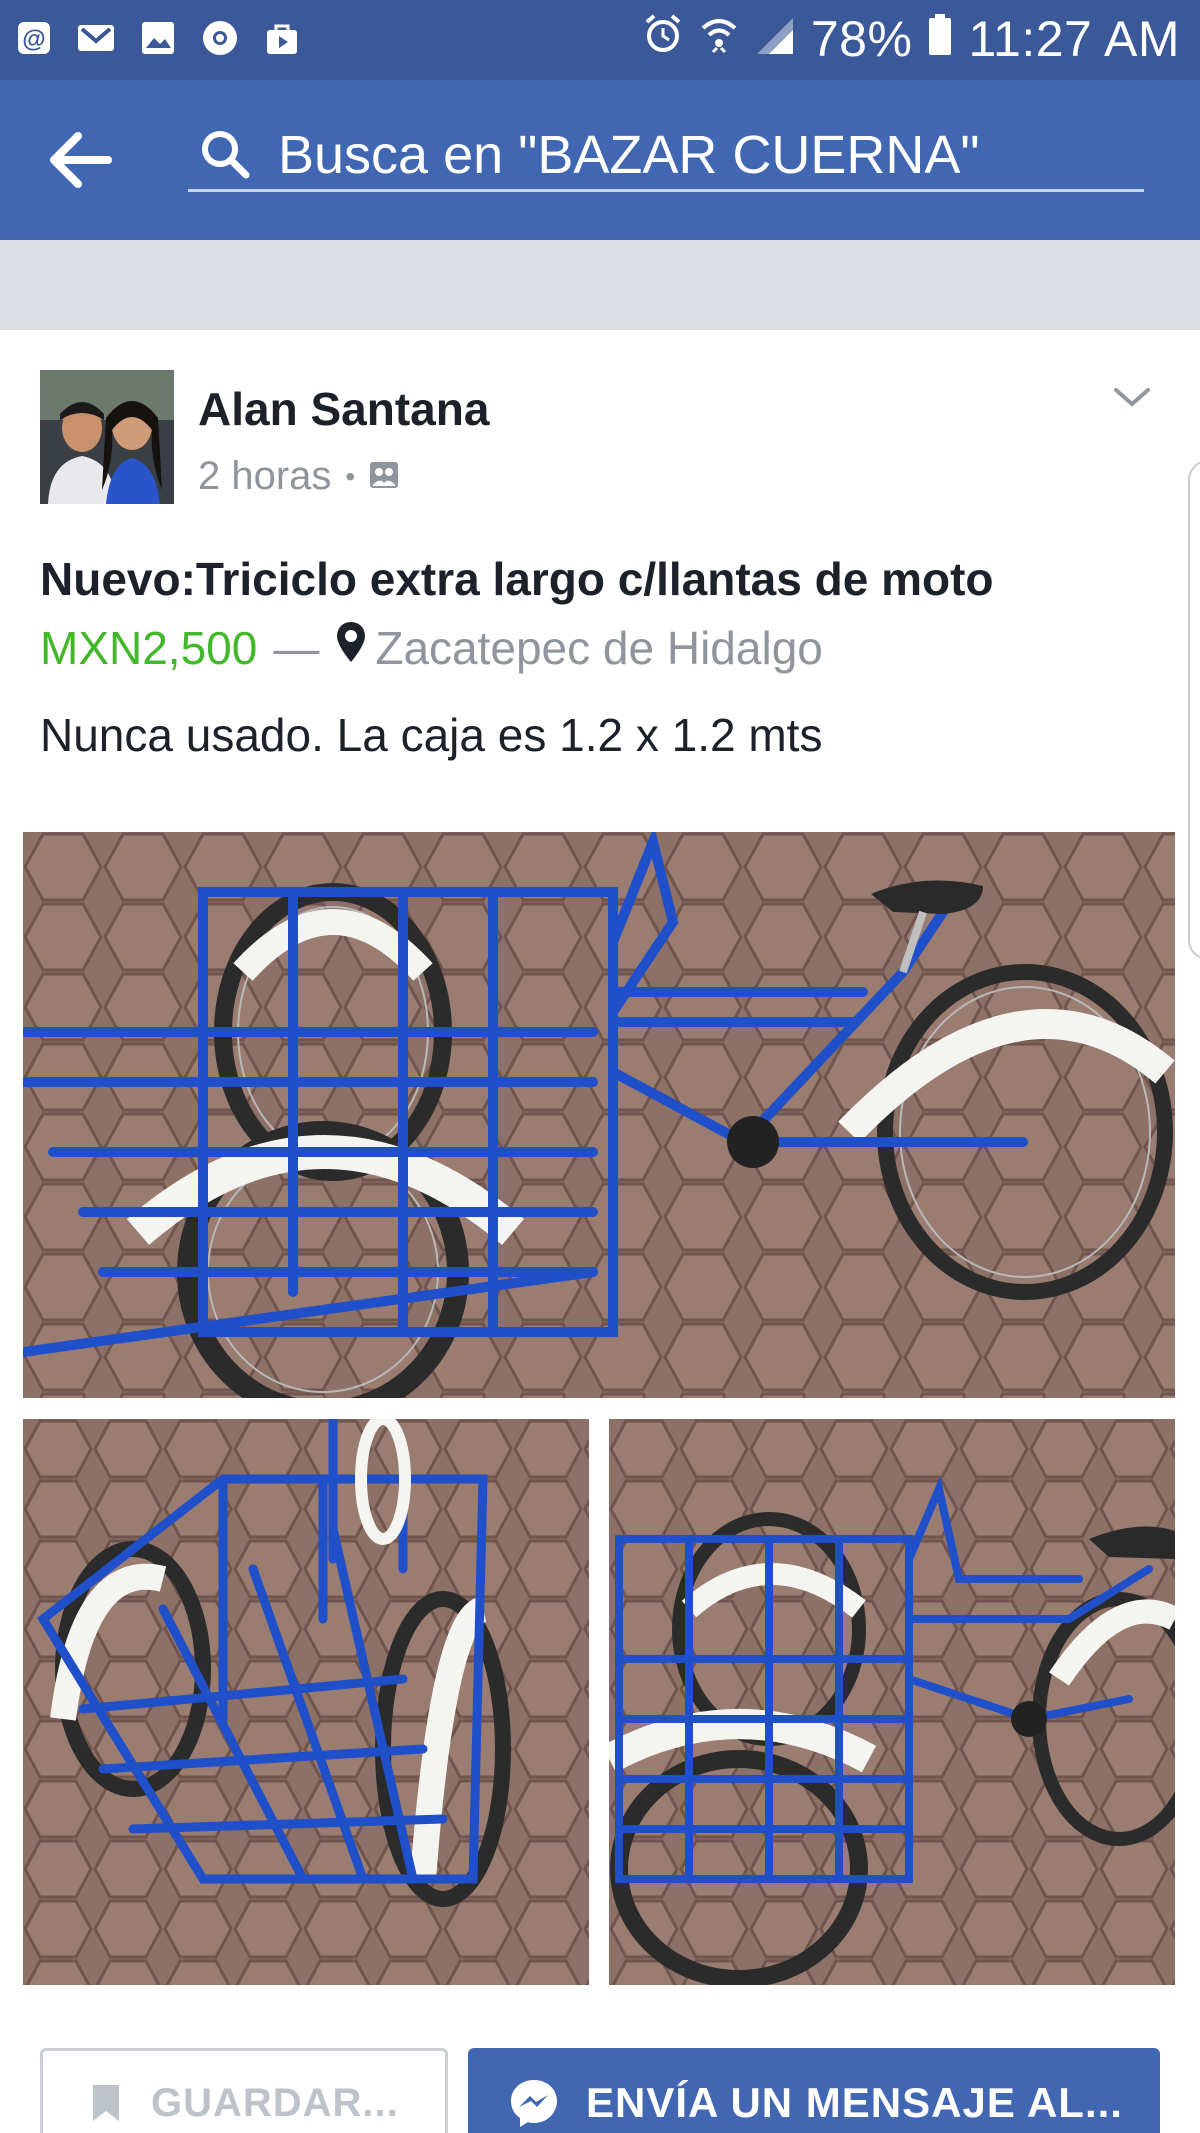  Describe the element at coordinates (775, 39) in the screenshot. I see `signal-icon` at that location.